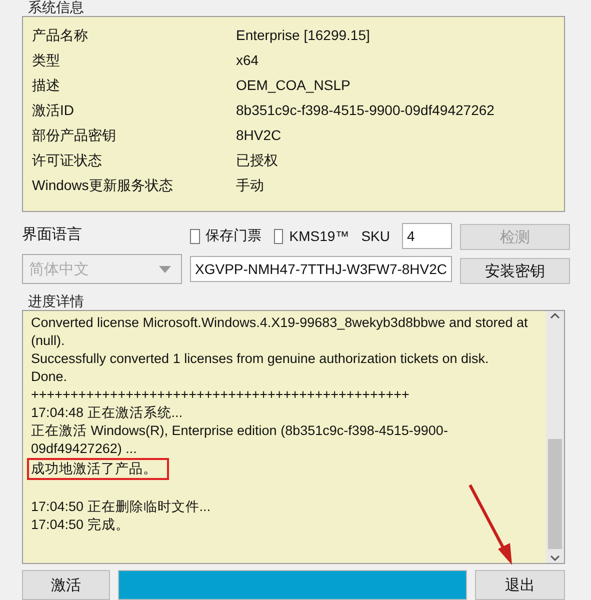 This screenshot has width=591, height=600. I want to click on info-value: OEM_COA_NSLP, so click(294, 85).